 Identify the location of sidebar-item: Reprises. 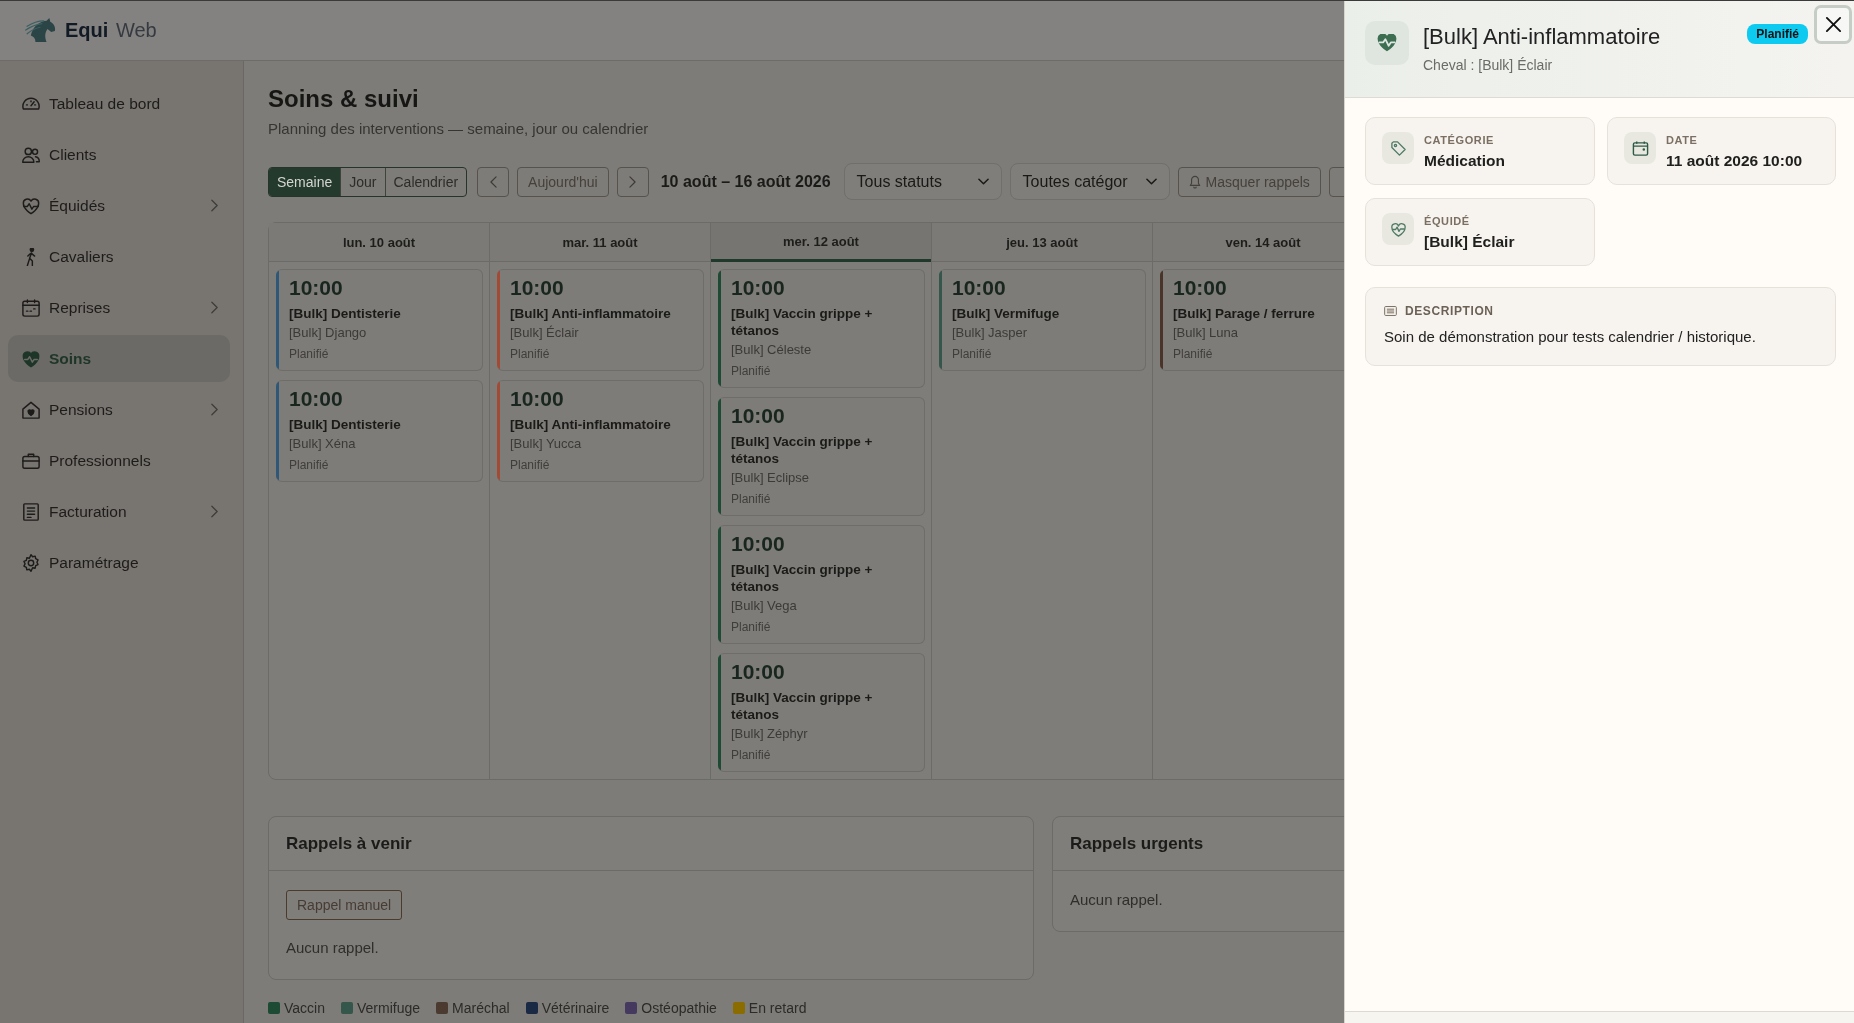
(119, 307).